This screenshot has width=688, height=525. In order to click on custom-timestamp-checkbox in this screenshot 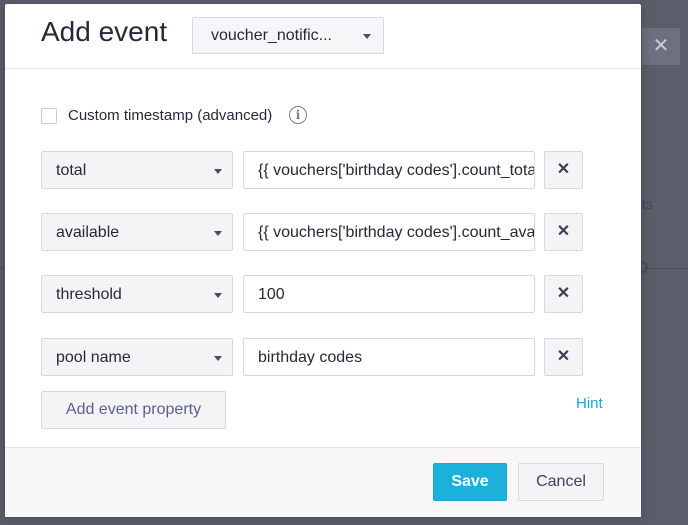, I will do `click(49, 116)`.